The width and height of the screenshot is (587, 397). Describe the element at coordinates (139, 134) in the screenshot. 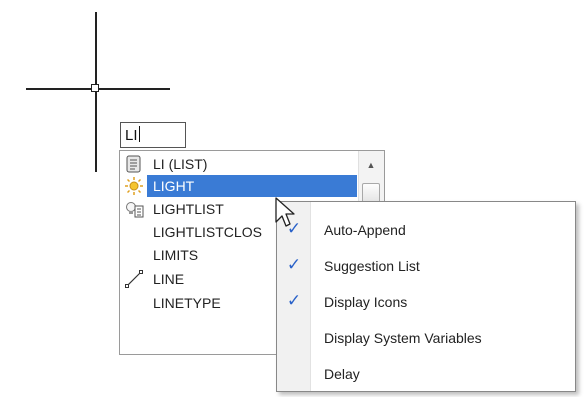

I see `text-caret` at that location.